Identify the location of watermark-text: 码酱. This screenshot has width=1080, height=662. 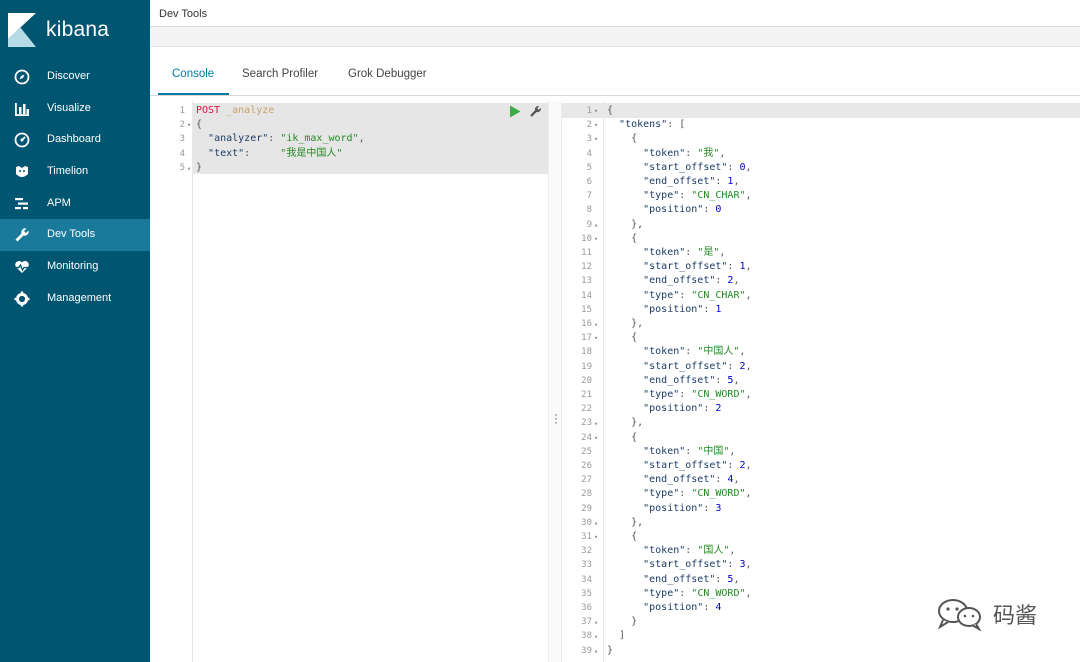
(1015, 616).